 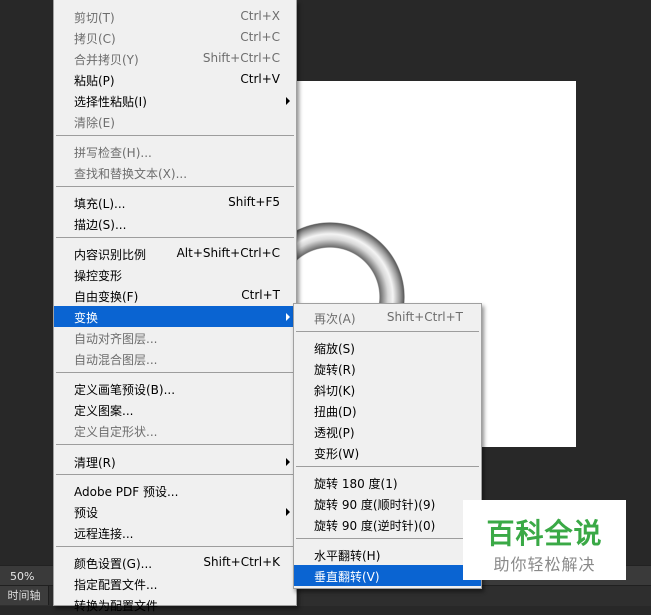 I want to click on submenu-item-skew: 斜切(K), so click(x=387, y=389).